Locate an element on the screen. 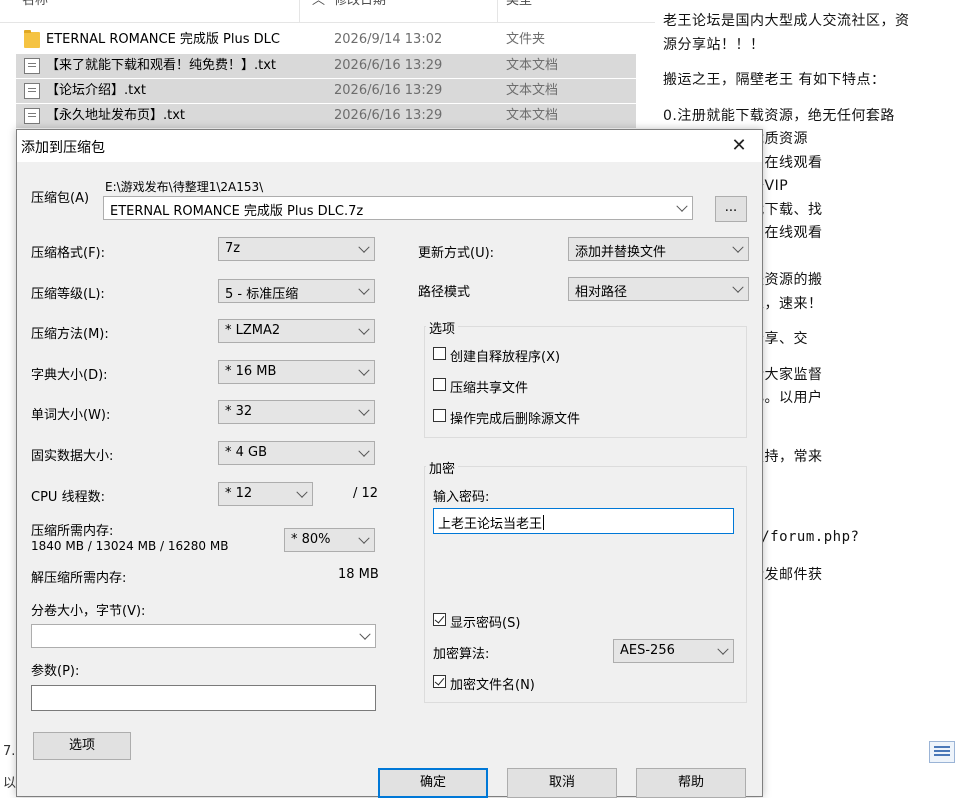  threads-value: * 12 is located at coordinates (239, 493).